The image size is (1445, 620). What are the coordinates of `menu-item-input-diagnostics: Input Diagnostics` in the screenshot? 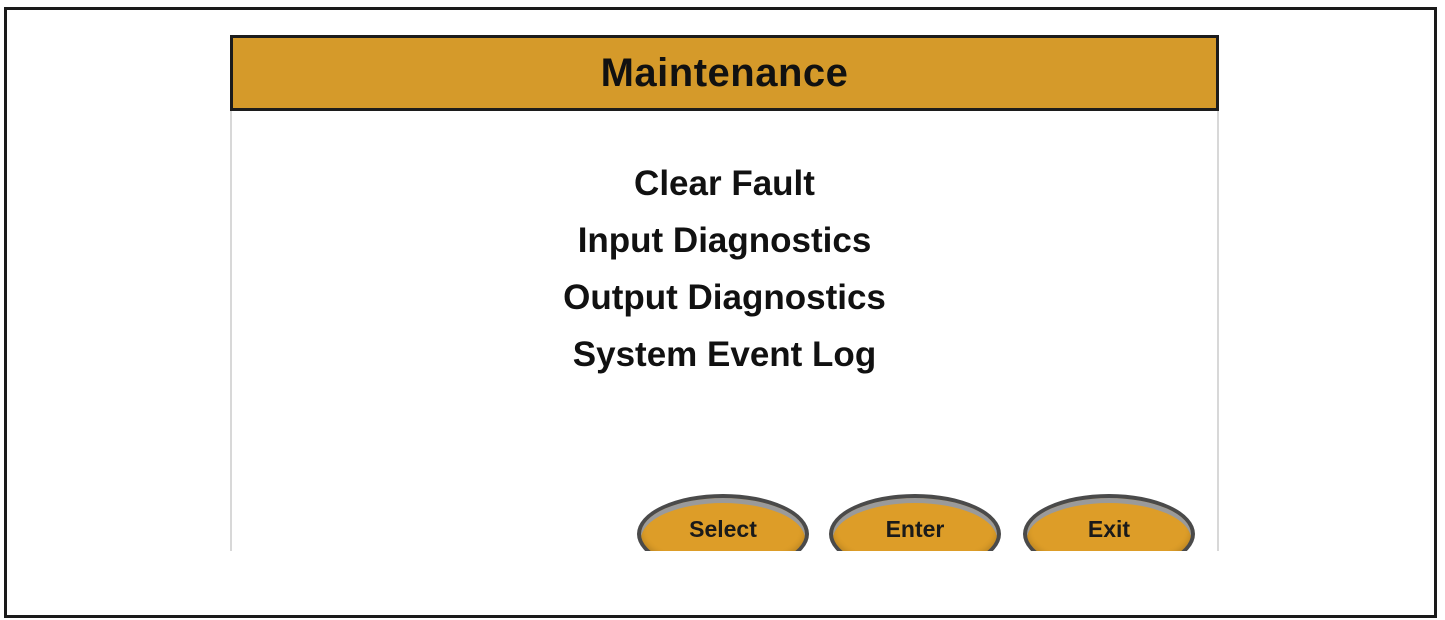 It's located at (725, 240).